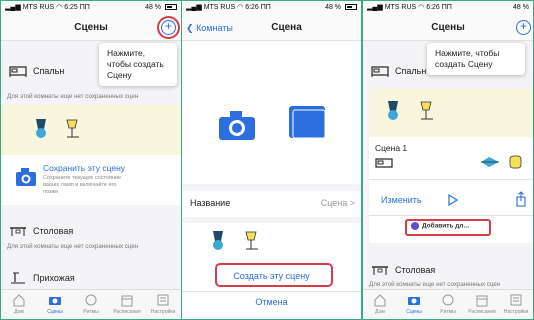 Image resolution: width=534 pixels, height=320 pixels. Describe the element at coordinates (210, 203) in the screenshot. I see `name-label: Название` at that location.